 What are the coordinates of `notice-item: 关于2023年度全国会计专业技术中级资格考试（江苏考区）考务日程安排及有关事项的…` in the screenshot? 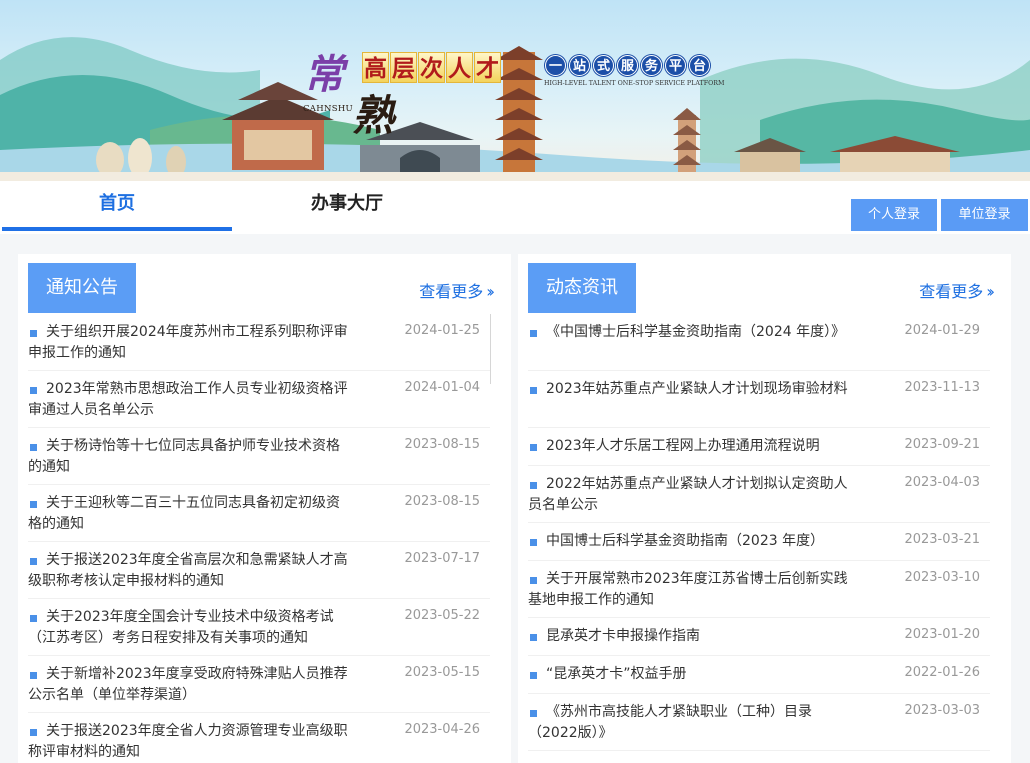 It's located at (259, 627).